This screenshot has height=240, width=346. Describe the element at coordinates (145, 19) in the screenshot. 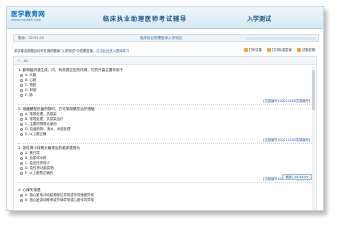

I see `page-title: 临床执业助理医师考试辅导` at that location.